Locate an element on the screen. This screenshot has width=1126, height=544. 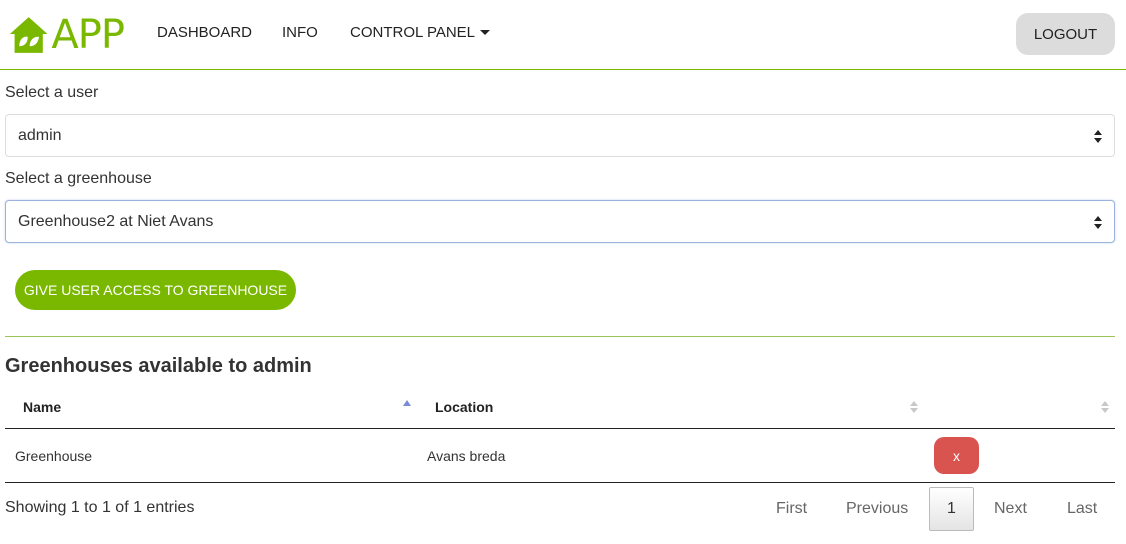
sort-ascending-icon is located at coordinates (407, 403).